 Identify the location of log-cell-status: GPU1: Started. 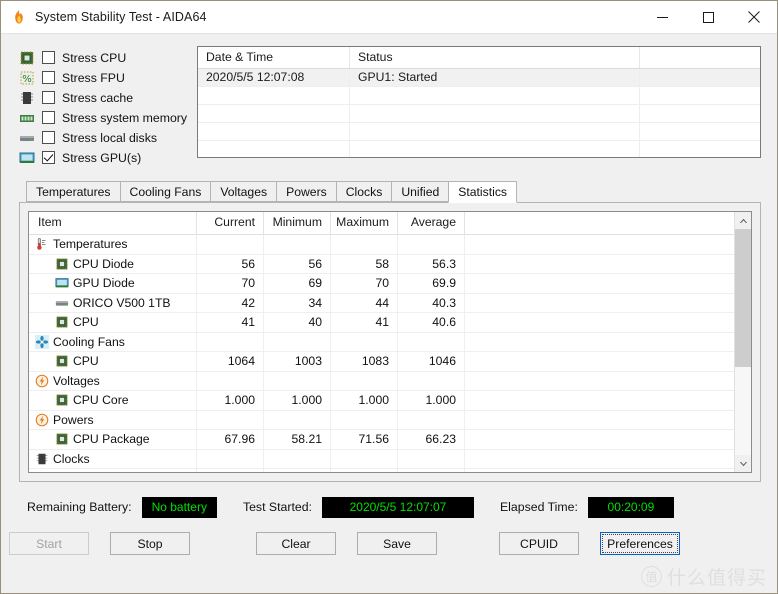
(495, 77).